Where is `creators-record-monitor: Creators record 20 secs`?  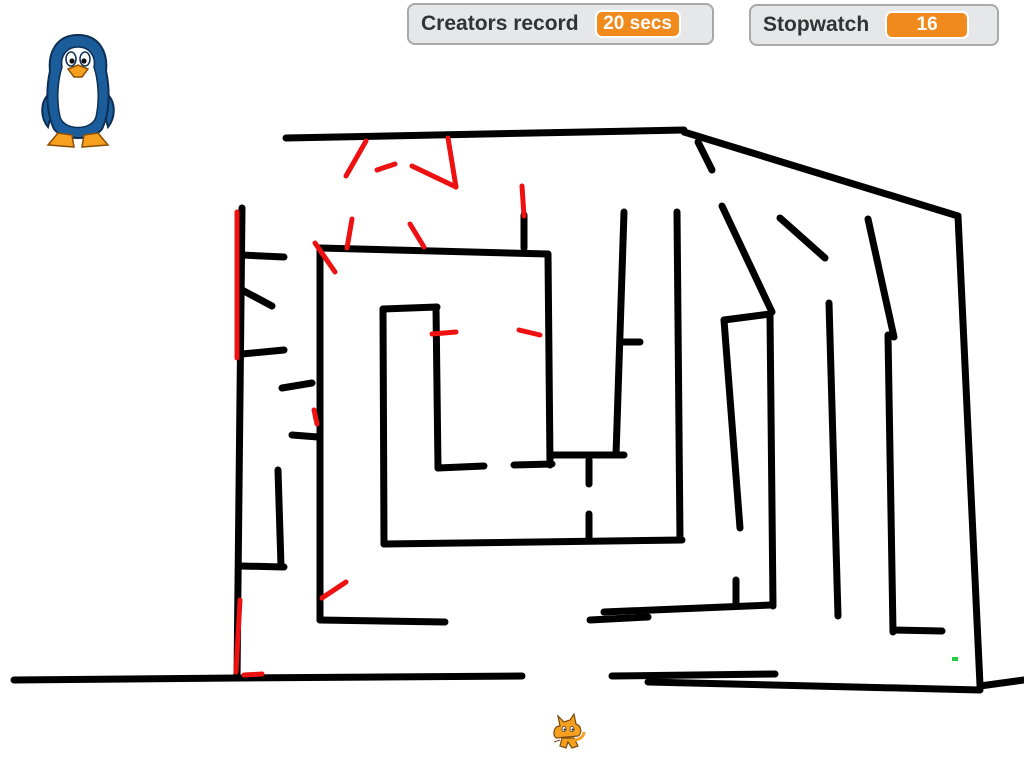
creators-record-monitor: Creators record 20 secs is located at coordinates (560, 24).